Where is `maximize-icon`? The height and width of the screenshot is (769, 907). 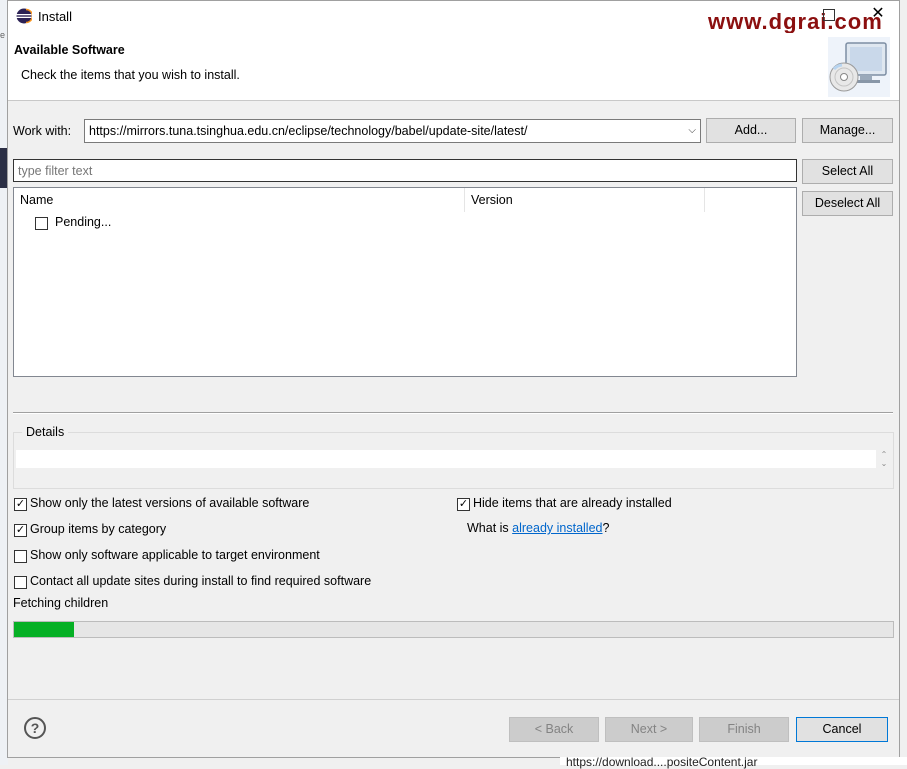 maximize-icon is located at coordinates (829, 15).